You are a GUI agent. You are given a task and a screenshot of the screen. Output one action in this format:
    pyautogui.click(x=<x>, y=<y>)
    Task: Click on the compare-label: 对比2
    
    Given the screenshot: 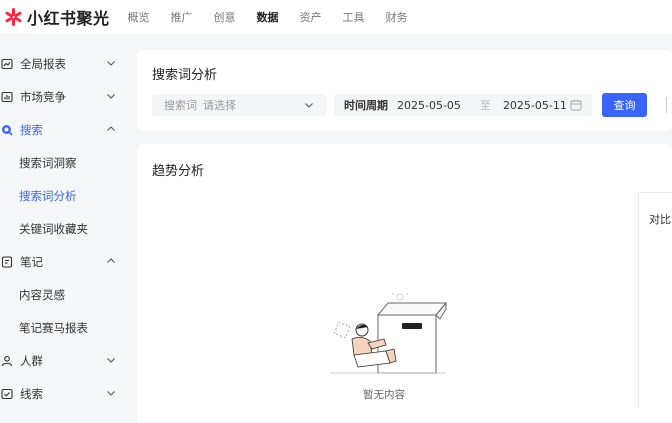 What is the action you would take?
    pyautogui.click(x=660, y=219)
    